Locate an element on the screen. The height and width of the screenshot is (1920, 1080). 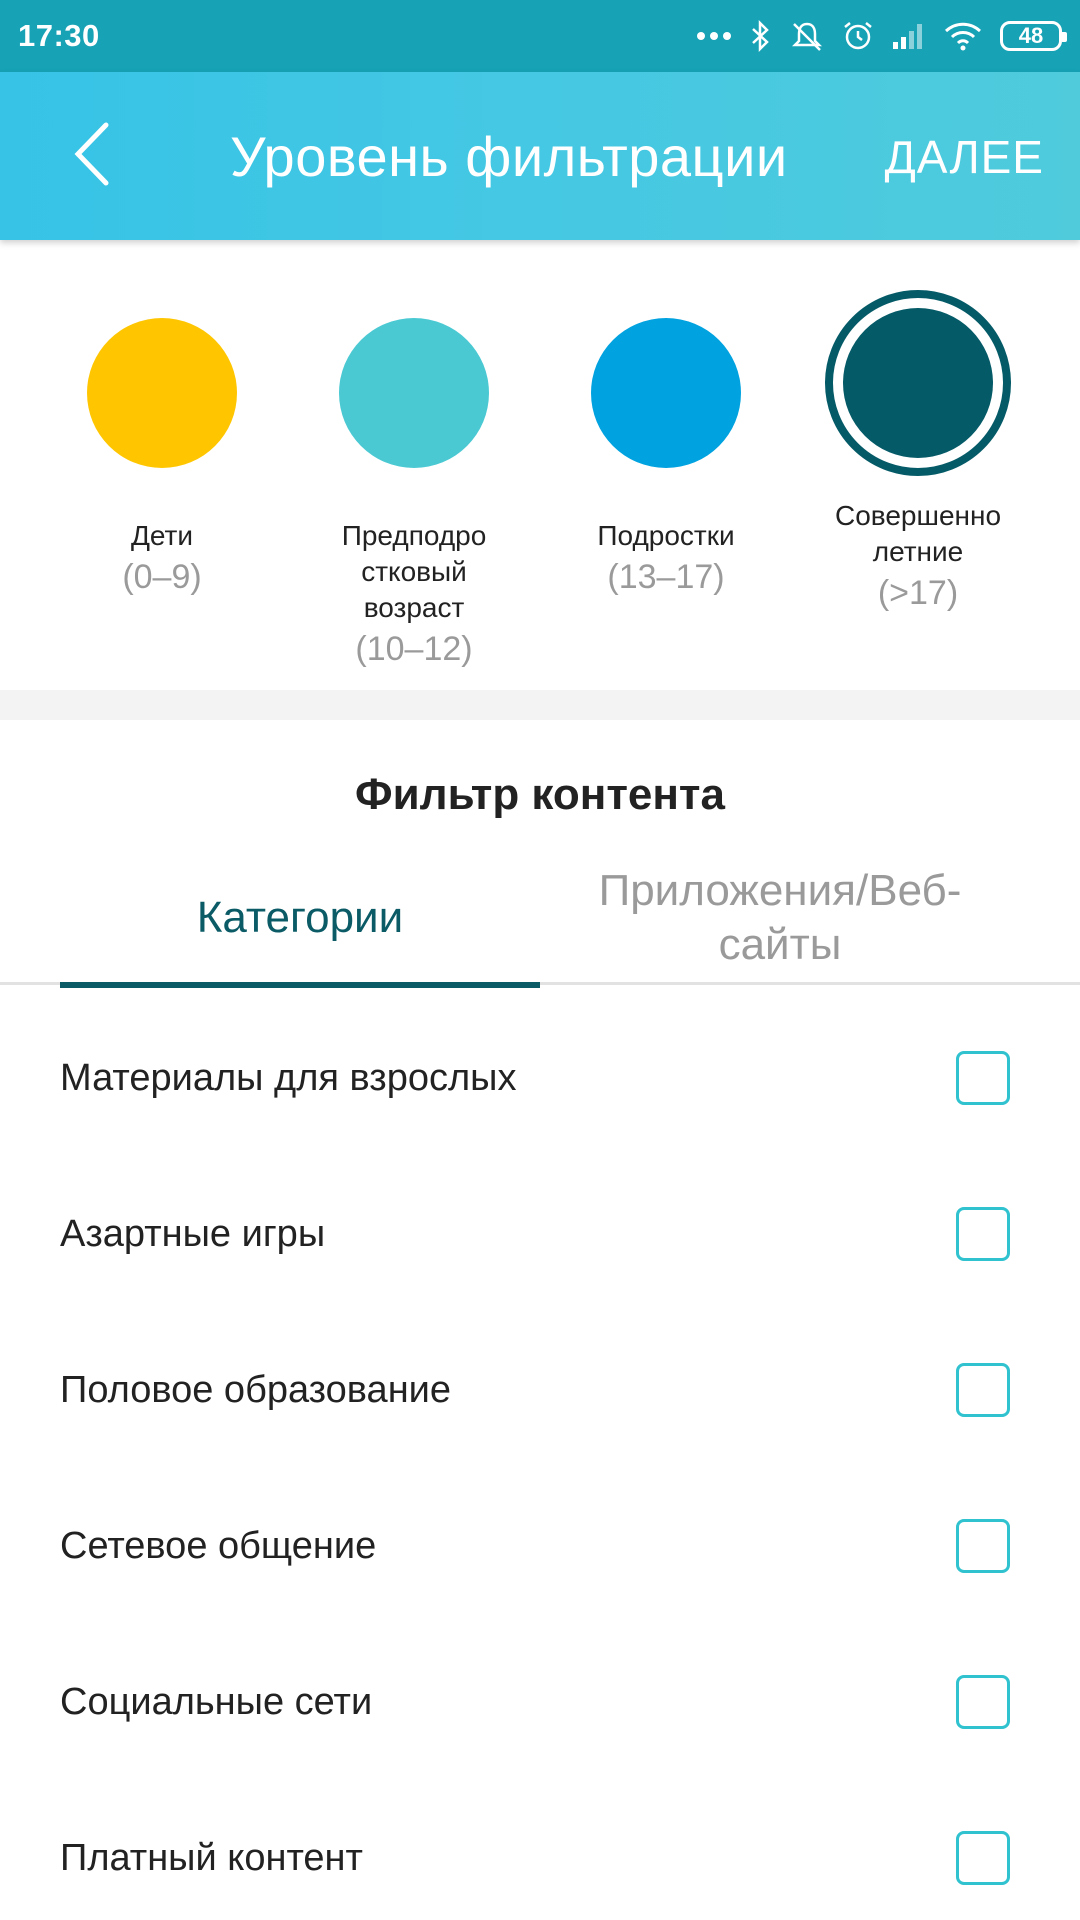
level-name: Подростки is located at coordinates (666, 535).